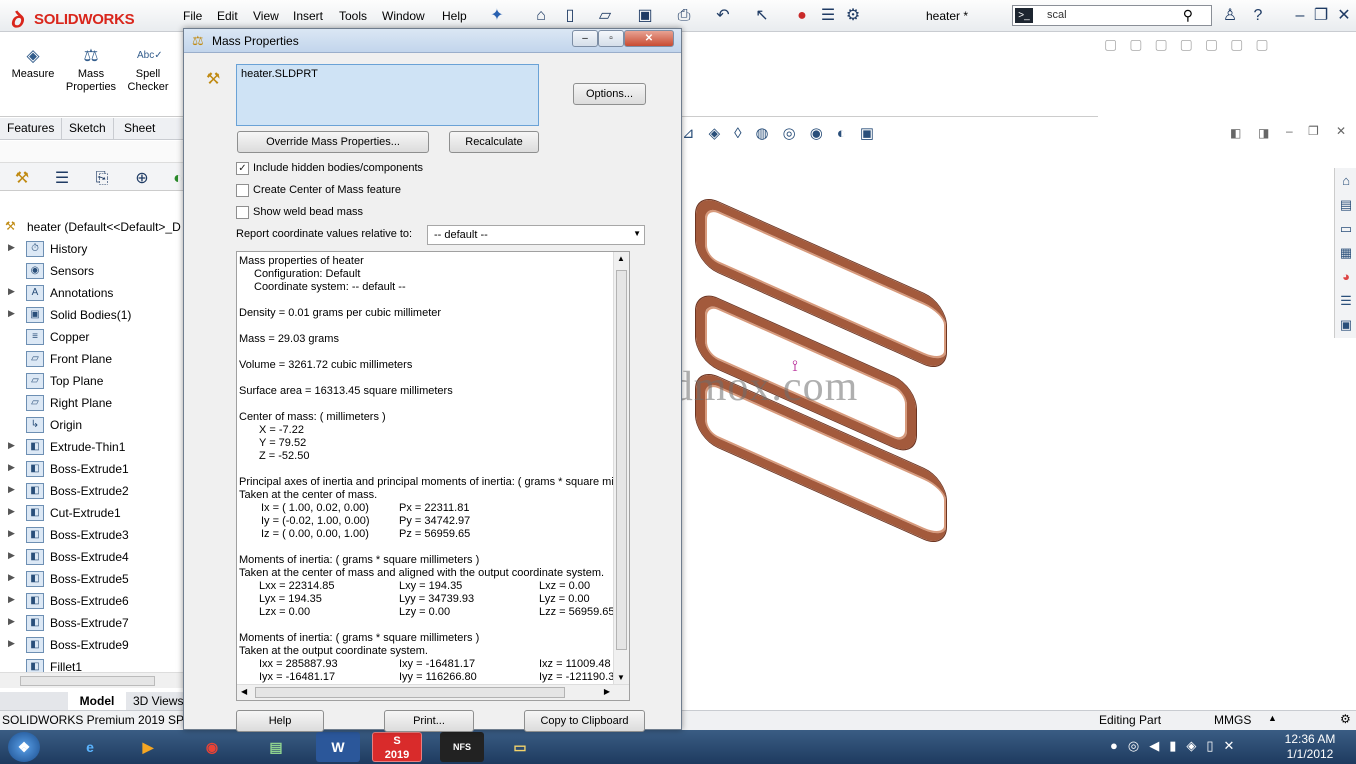 The height and width of the screenshot is (764, 1356). What do you see at coordinates (24, 747) in the screenshot?
I see `start-button: ❖` at bounding box center [24, 747].